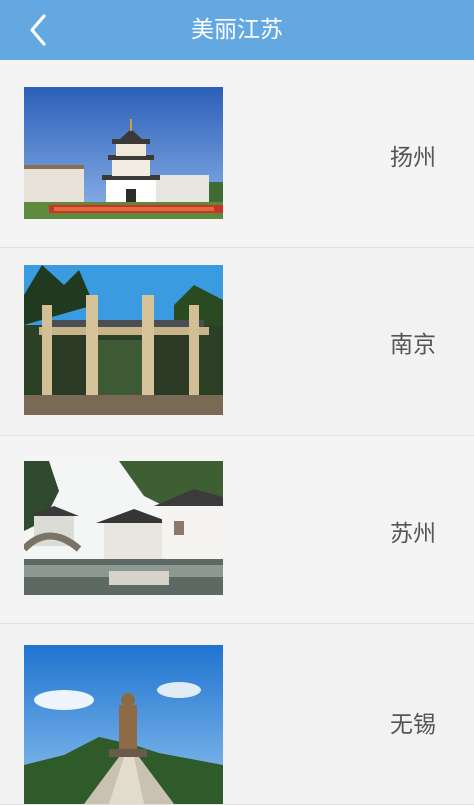  What do you see at coordinates (413, 158) in the screenshot?
I see `city-name: 扬州` at bounding box center [413, 158].